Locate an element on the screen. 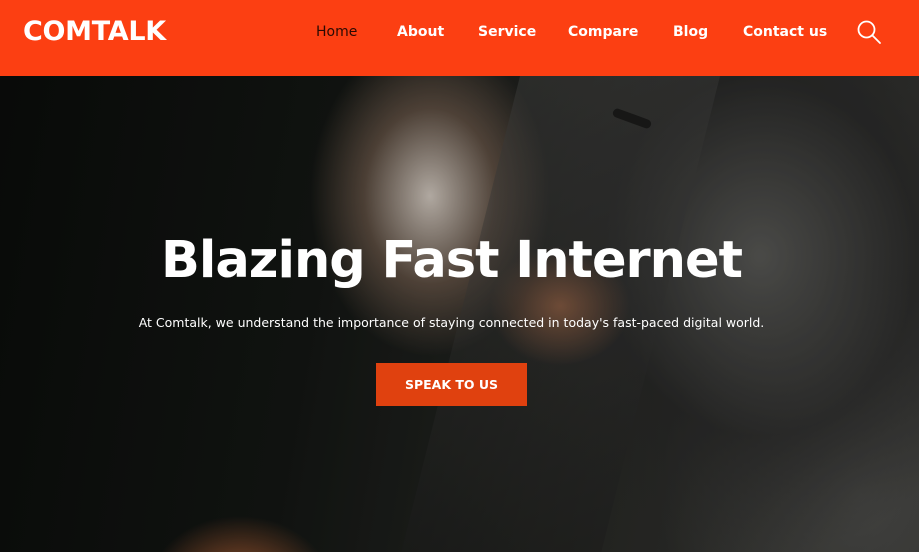 The width and height of the screenshot is (919, 552). nav-item-about: About is located at coordinates (420, 32).